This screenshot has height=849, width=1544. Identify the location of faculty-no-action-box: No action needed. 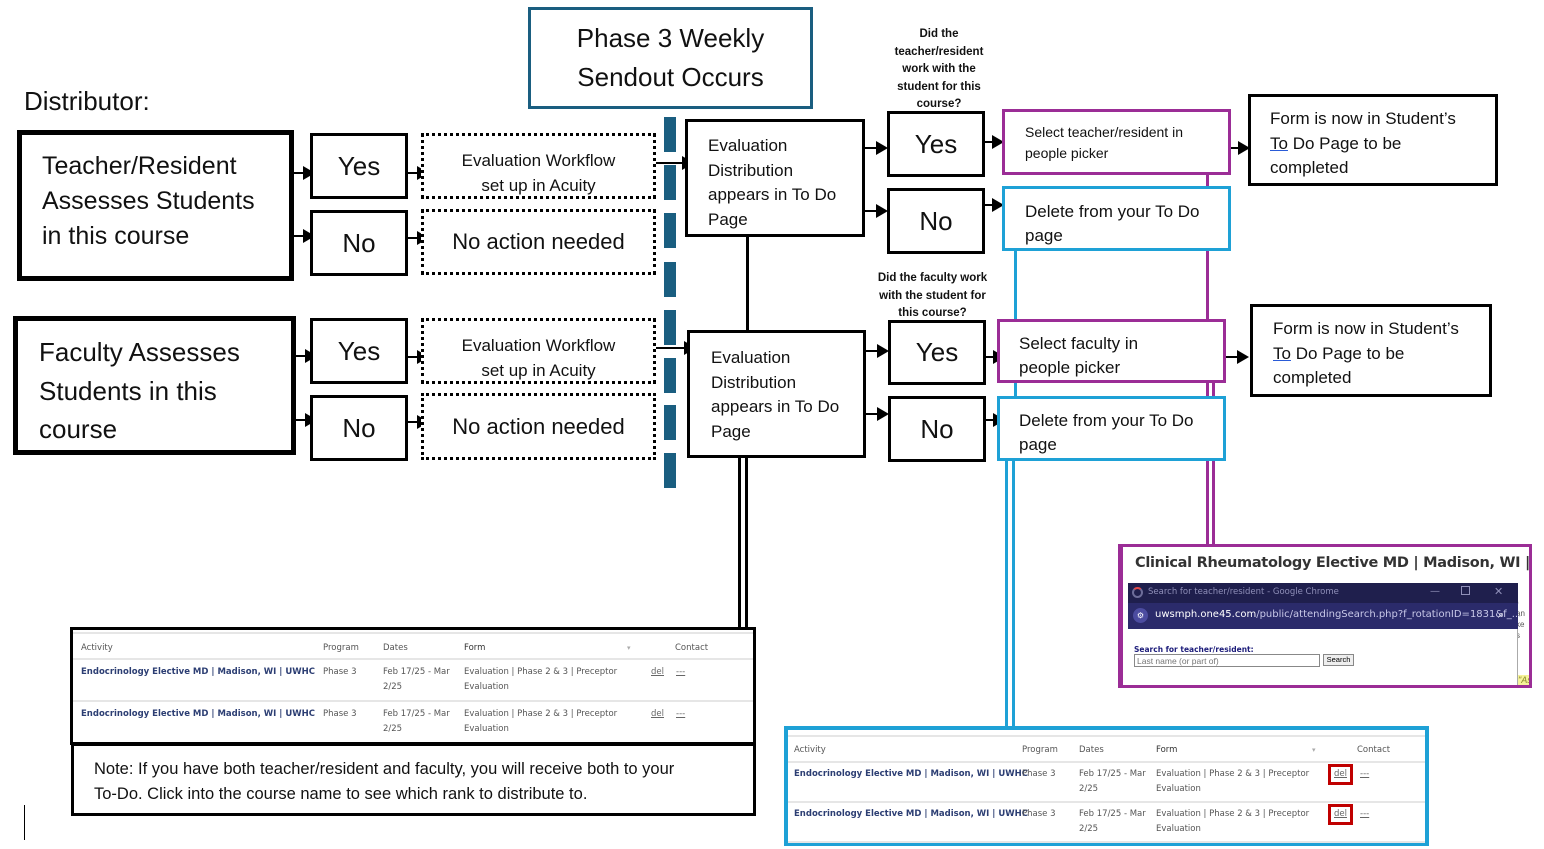
(538, 426).